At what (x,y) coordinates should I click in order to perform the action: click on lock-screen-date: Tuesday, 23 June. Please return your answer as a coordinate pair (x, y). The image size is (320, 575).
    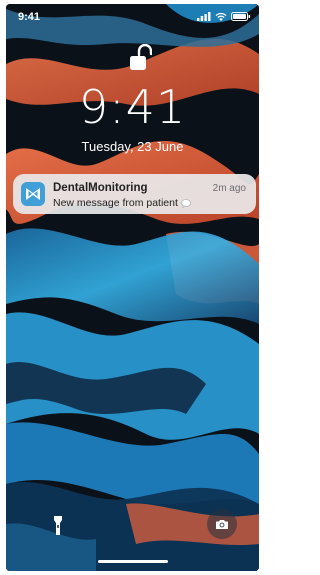
    Looking at the image, I should click on (132, 146).